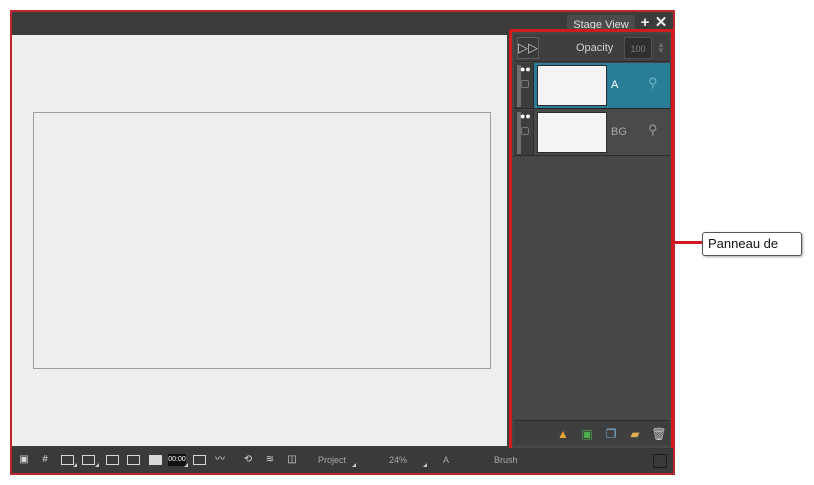 This screenshot has width=814, height=485. I want to click on layers-panel-footer: ▲ ▣ ❐ ▰ 🗑, so click(592, 432).